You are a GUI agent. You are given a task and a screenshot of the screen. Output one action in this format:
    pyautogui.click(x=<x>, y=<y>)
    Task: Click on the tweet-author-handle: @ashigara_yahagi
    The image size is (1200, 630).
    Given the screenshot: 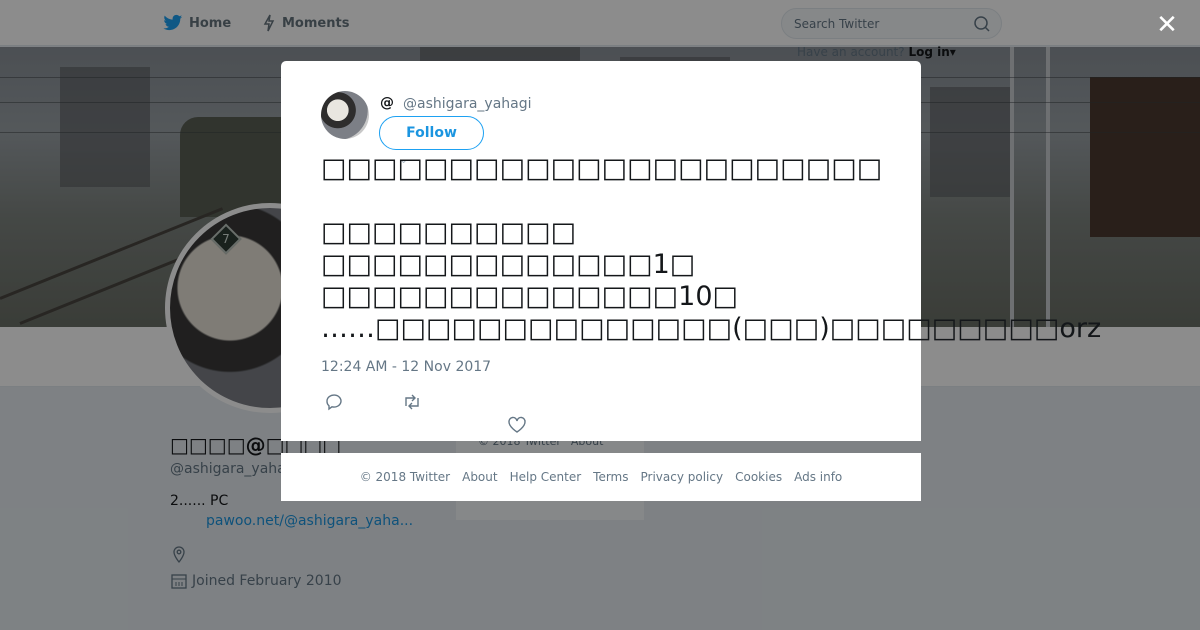 What is the action you would take?
    pyautogui.click(x=467, y=104)
    